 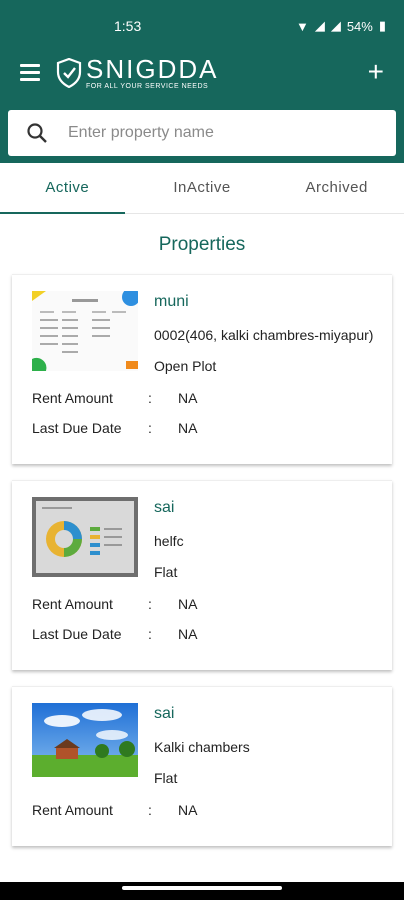 What do you see at coordinates (335, 25) in the screenshot?
I see `signal-icon-2: ◢` at bounding box center [335, 25].